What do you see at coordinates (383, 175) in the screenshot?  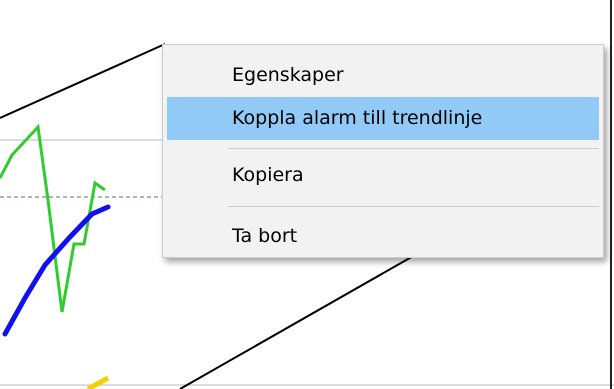 I see `menu-item-kopiera: Kopiera` at bounding box center [383, 175].